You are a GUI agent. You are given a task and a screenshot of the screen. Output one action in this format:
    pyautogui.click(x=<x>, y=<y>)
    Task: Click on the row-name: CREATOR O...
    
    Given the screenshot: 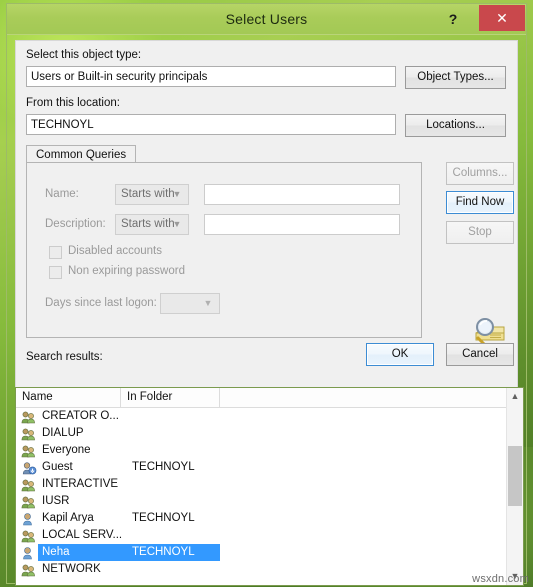 What is the action you would take?
    pyautogui.click(x=80, y=416)
    